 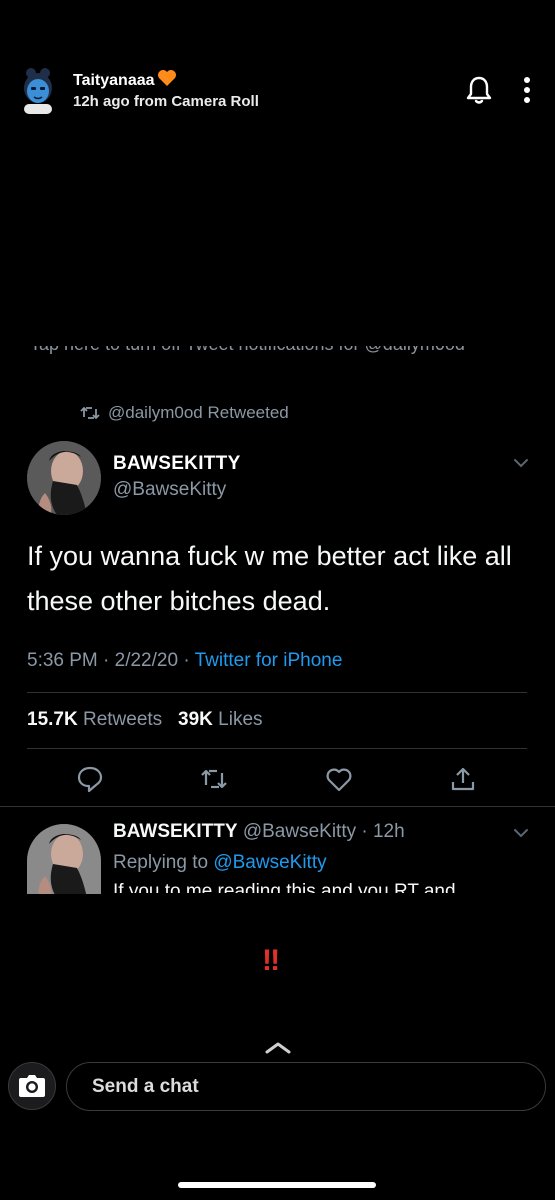 I want to click on retweet-action-icon, so click(x=214, y=779).